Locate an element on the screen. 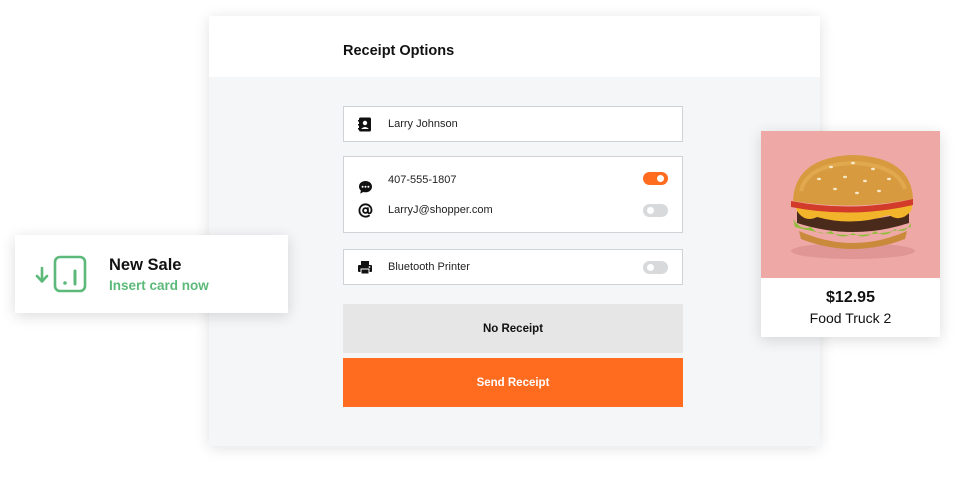 The height and width of the screenshot is (477, 971). card-reader-icon is located at coordinates (63, 277).